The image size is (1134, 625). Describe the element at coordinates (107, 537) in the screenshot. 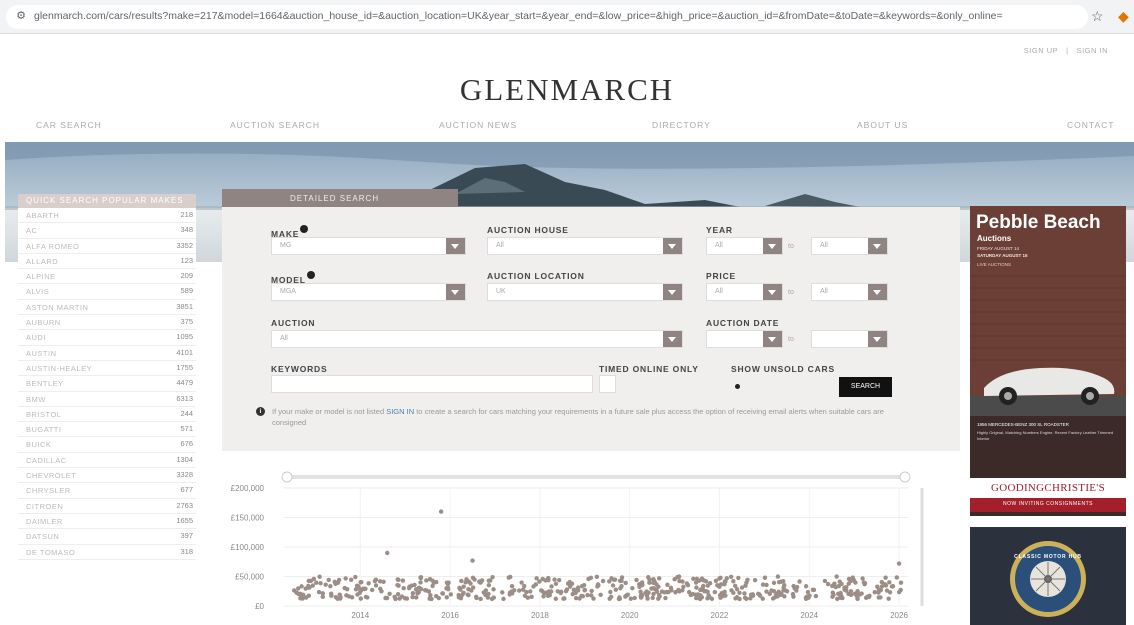

I see `make-list-item: DATSUN 397` at that location.